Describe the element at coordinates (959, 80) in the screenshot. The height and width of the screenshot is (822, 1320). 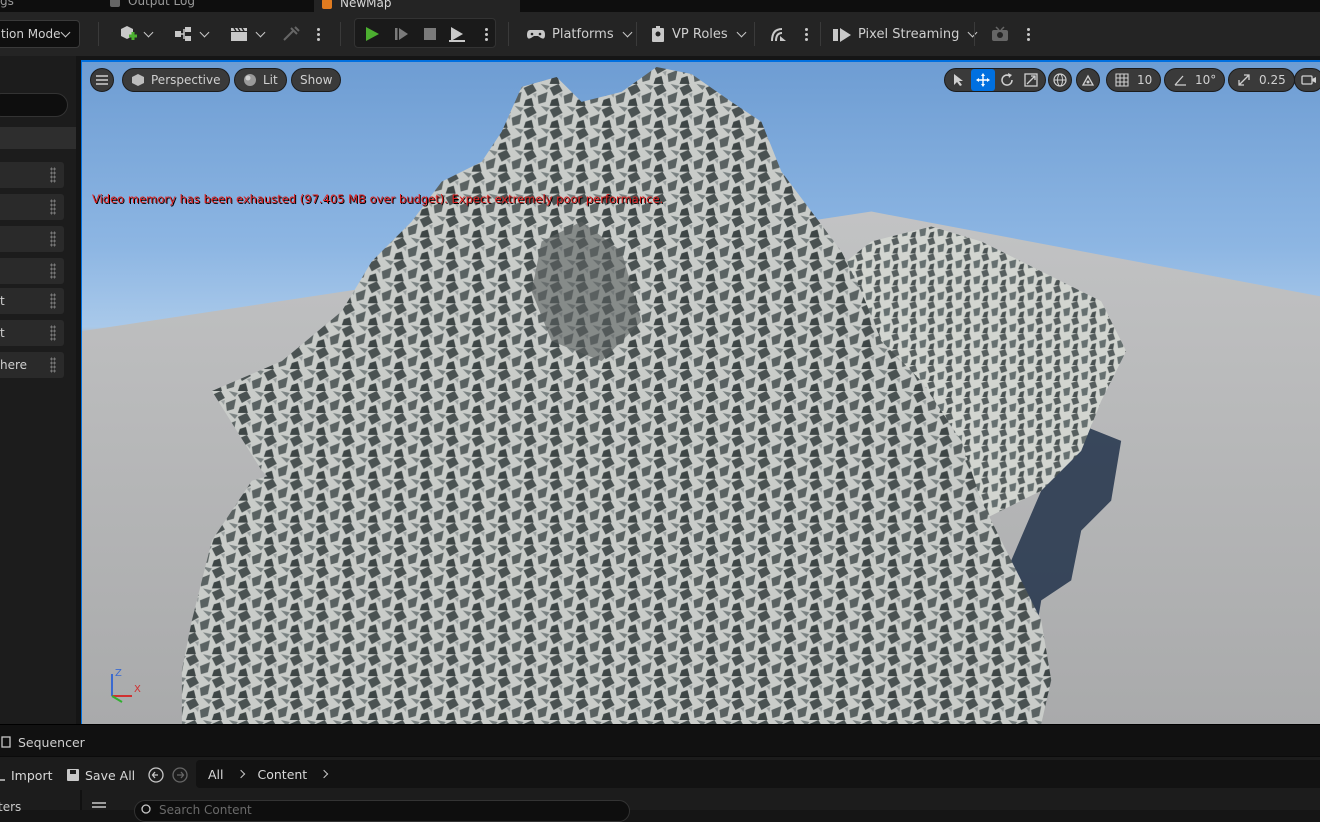
I see `select-tool` at that location.